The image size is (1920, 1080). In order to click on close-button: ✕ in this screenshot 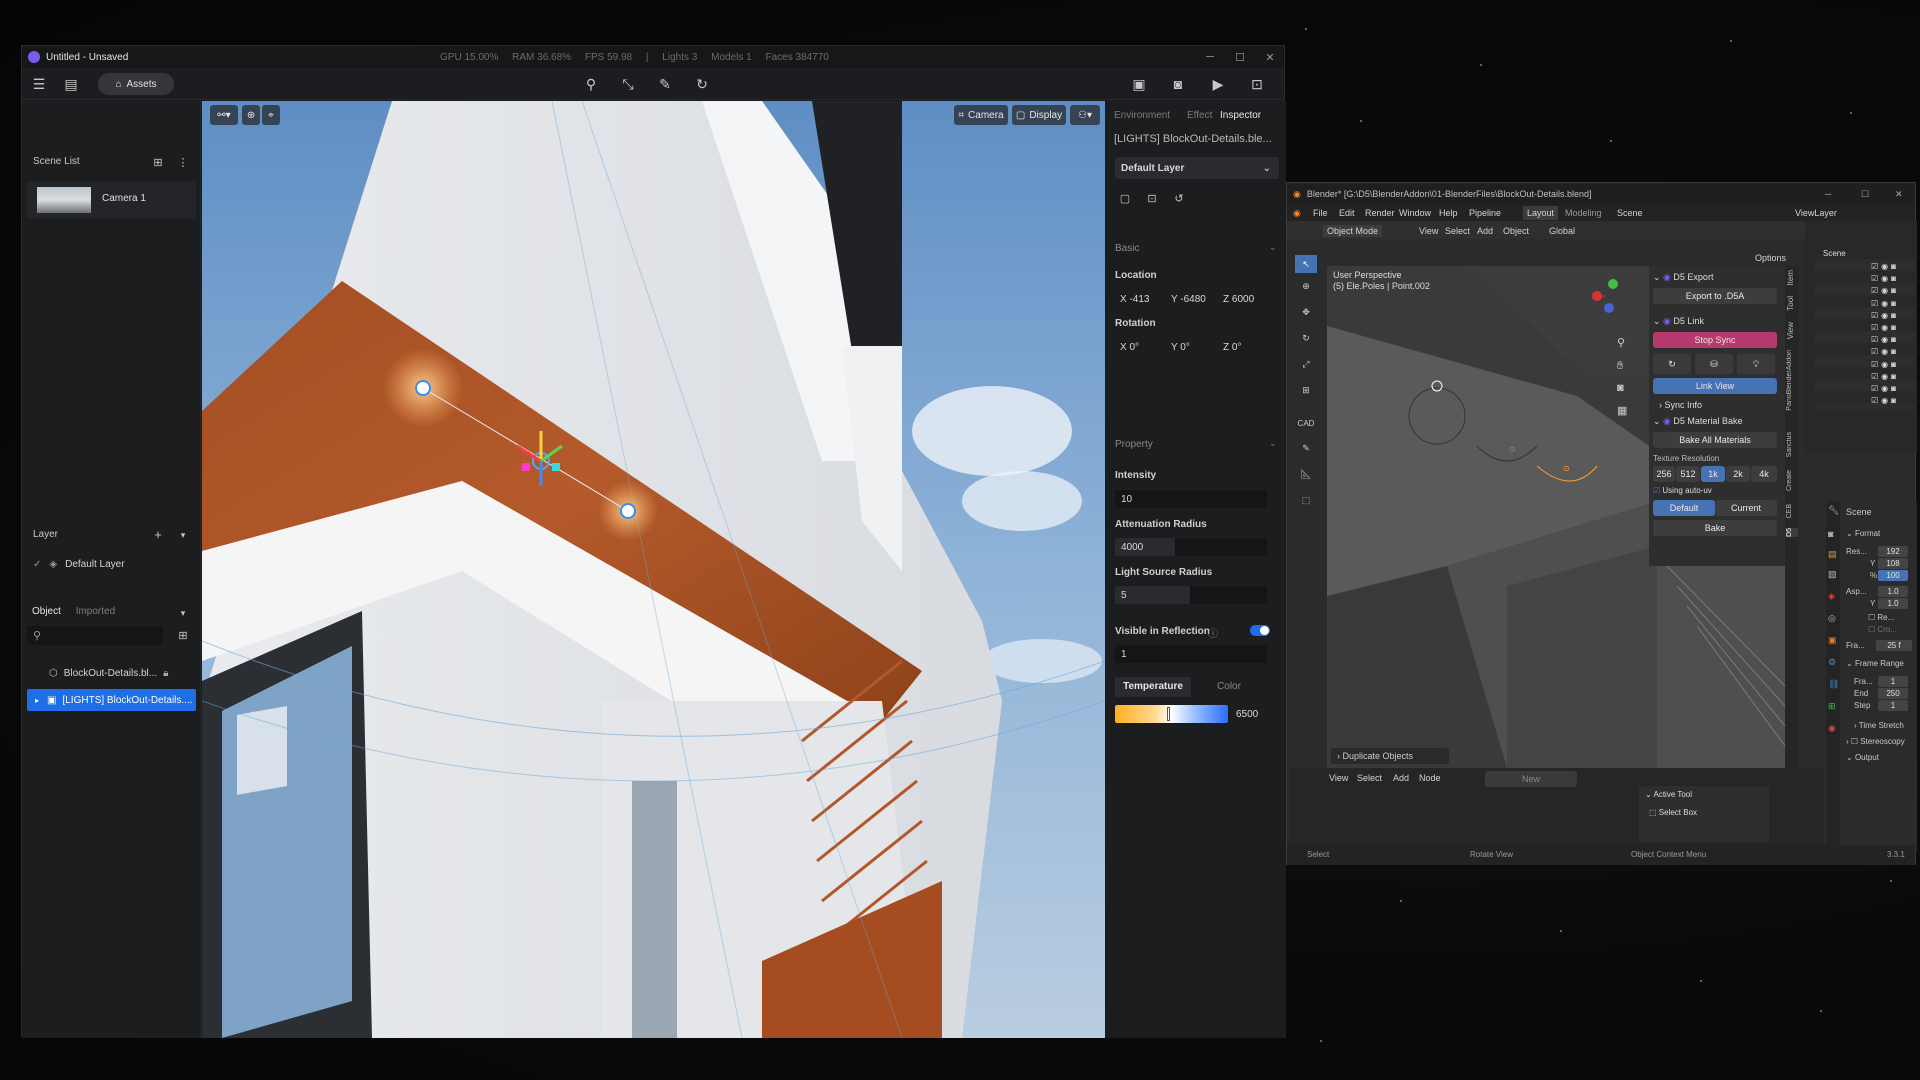, I will do `click(1270, 57)`.